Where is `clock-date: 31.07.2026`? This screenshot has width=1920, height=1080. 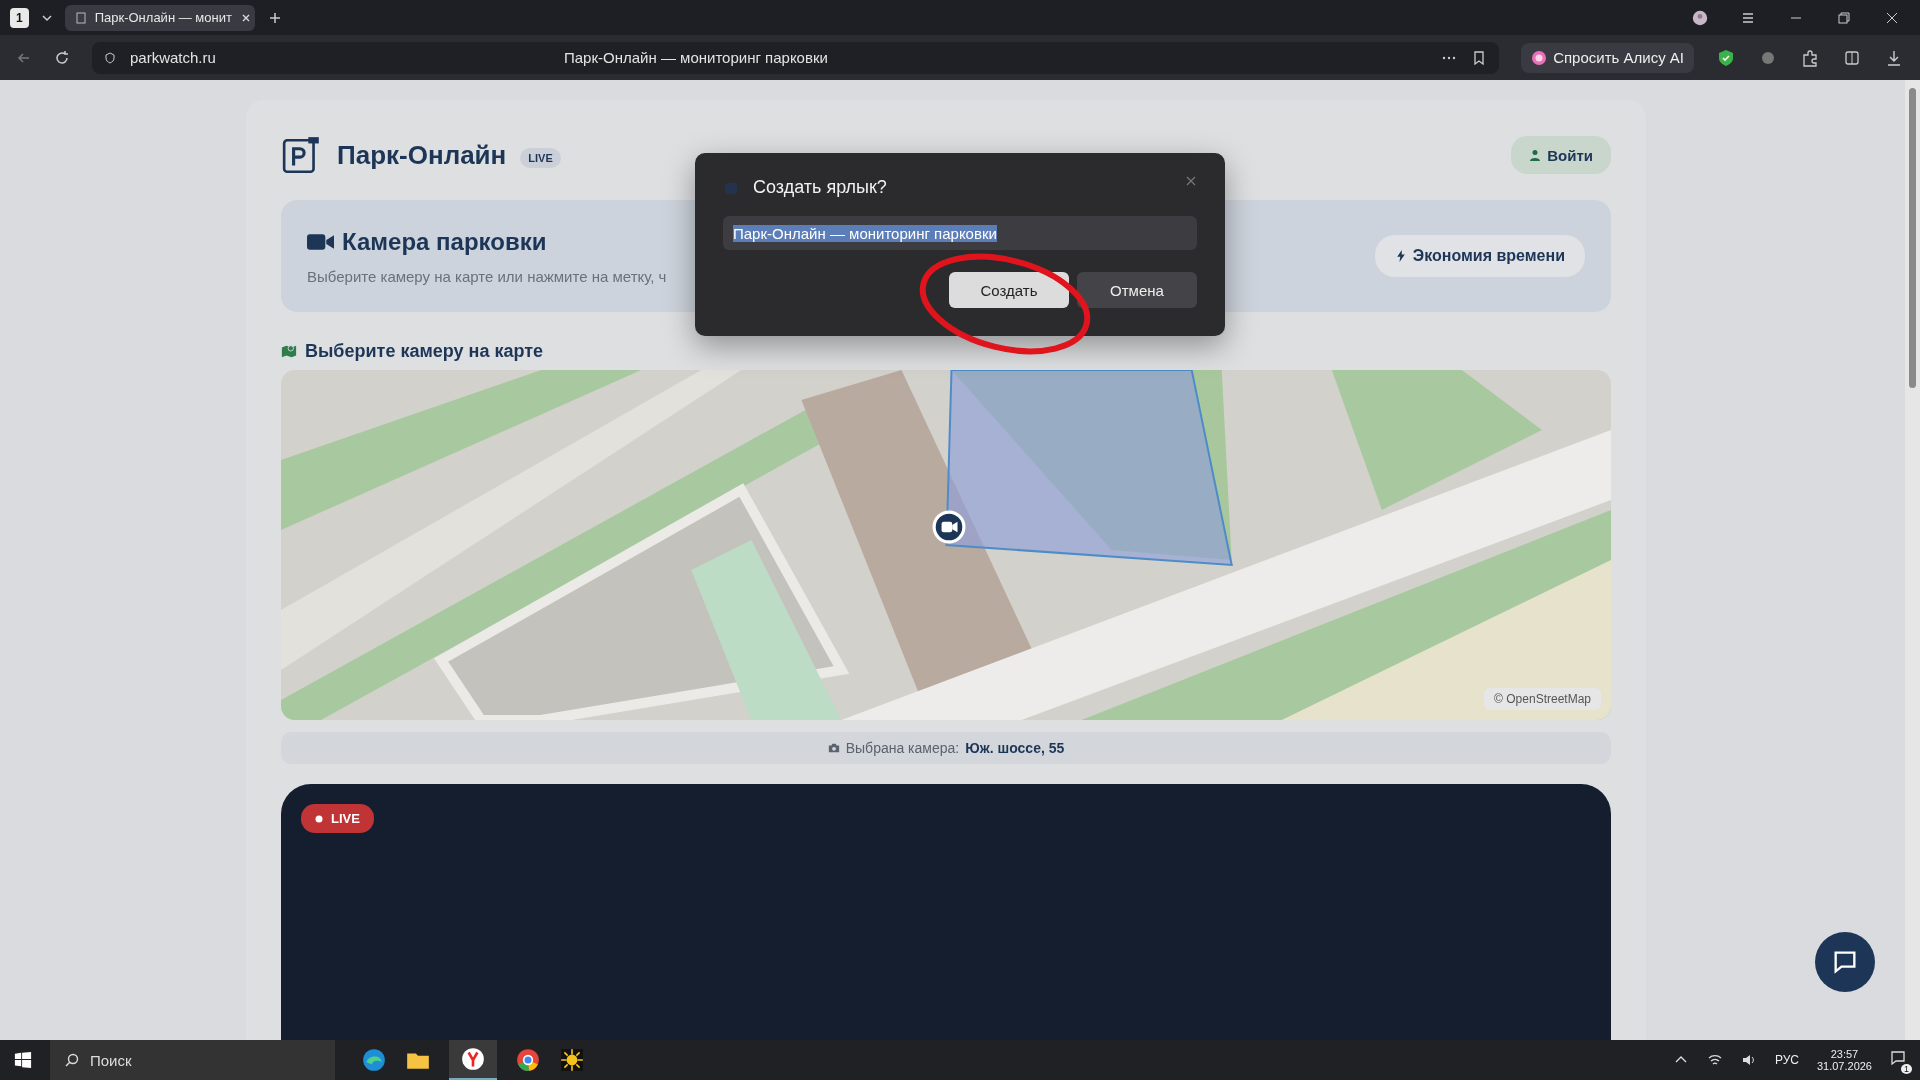
clock-date: 31.07.2026 is located at coordinates (1844, 1066).